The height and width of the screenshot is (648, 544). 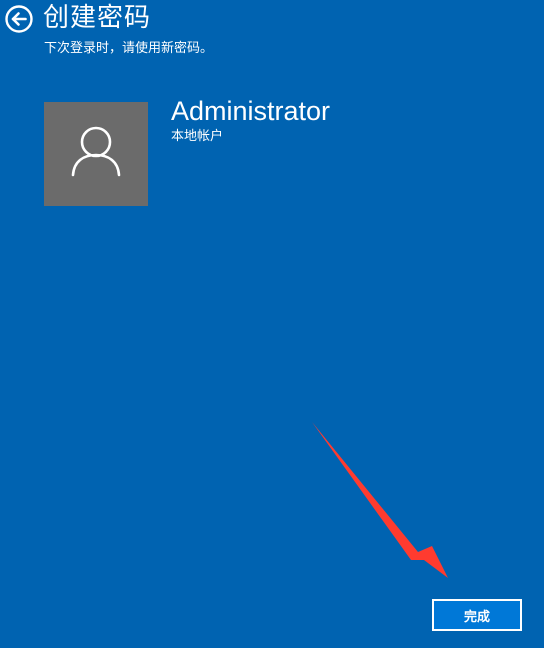 What do you see at coordinates (97, 18) in the screenshot?
I see `page-title: 创建密码` at bounding box center [97, 18].